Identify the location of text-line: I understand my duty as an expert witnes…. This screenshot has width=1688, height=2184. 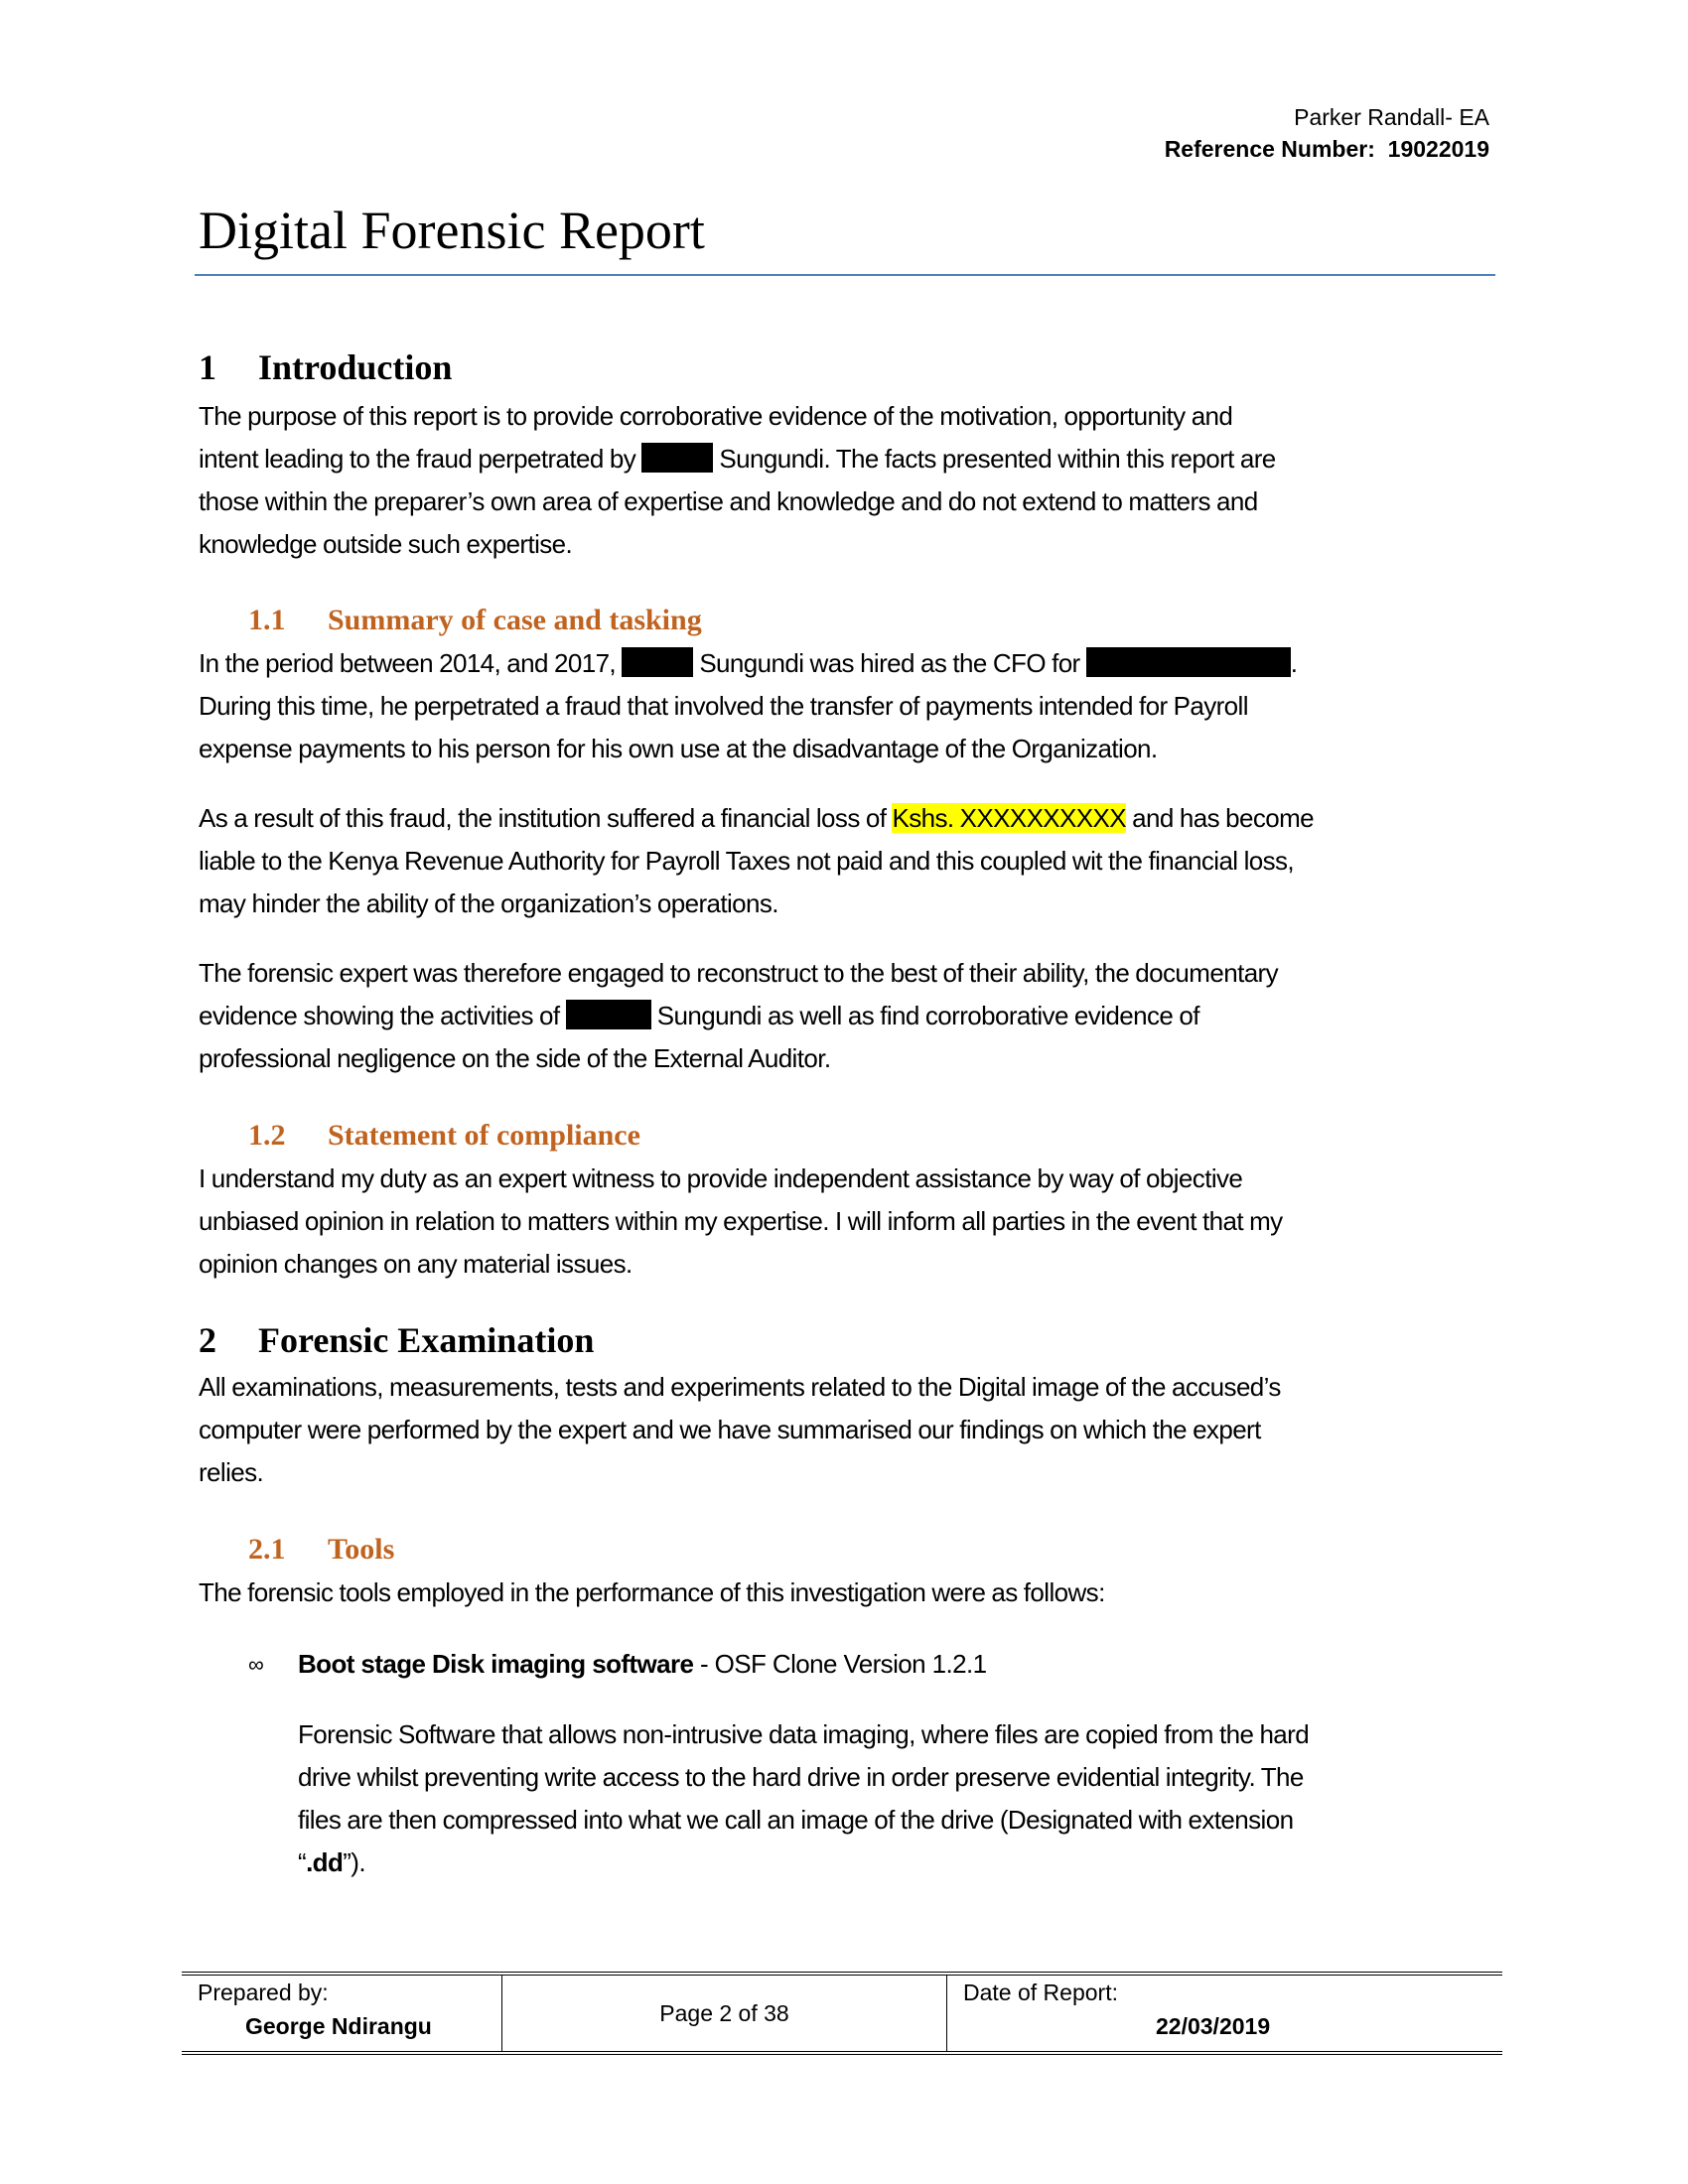
(721, 1178).